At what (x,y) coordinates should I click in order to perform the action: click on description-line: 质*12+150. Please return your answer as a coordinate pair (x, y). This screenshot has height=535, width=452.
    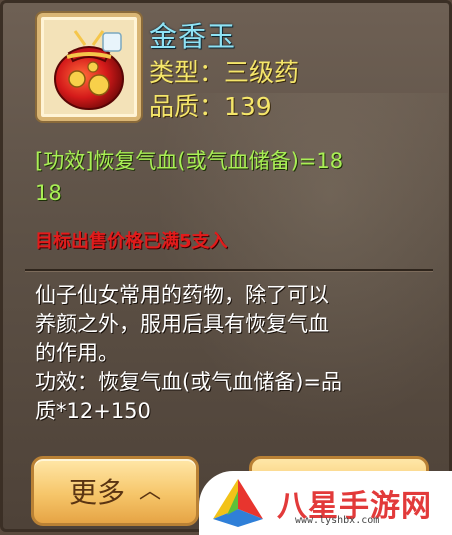
    Looking at the image, I should click on (93, 411).